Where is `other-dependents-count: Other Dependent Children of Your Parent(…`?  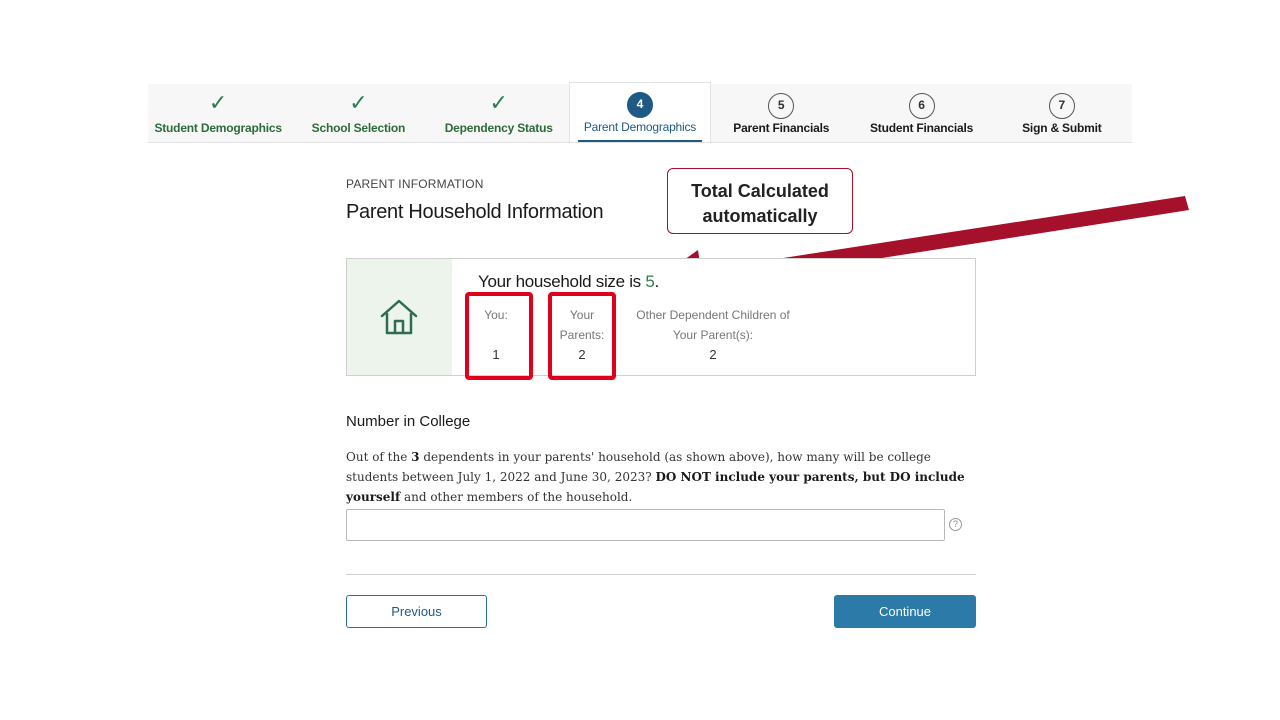
other-dependents-count: Other Dependent Children of Your Parent(… is located at coordinates (713, 335).